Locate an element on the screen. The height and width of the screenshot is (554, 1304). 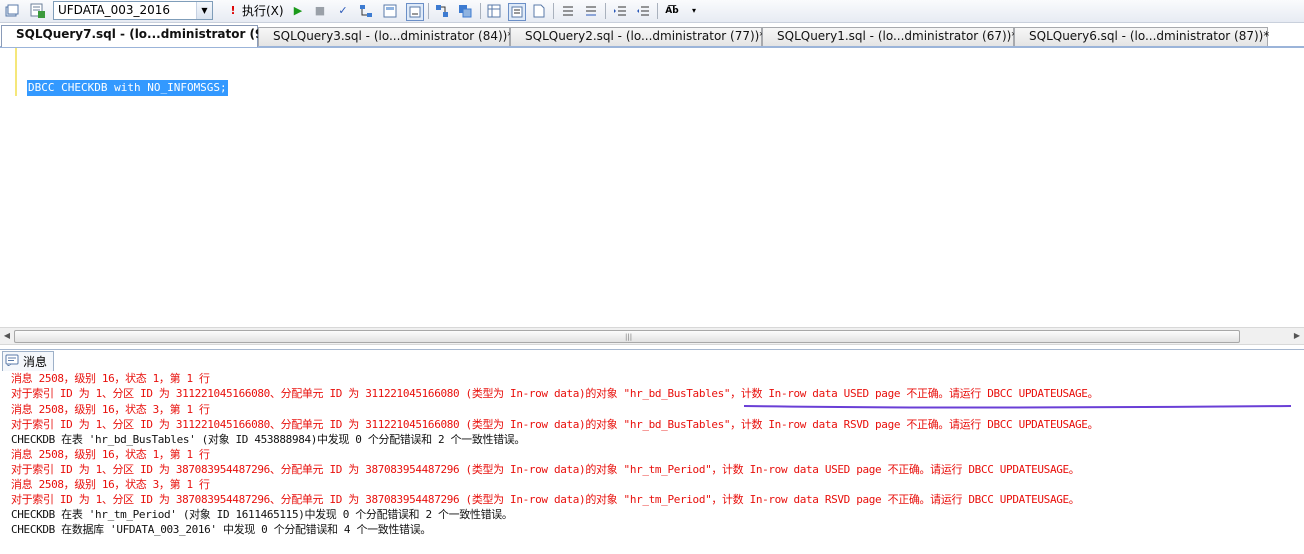
specify-values-icon: A͞b is located at coordinates (672, 11).